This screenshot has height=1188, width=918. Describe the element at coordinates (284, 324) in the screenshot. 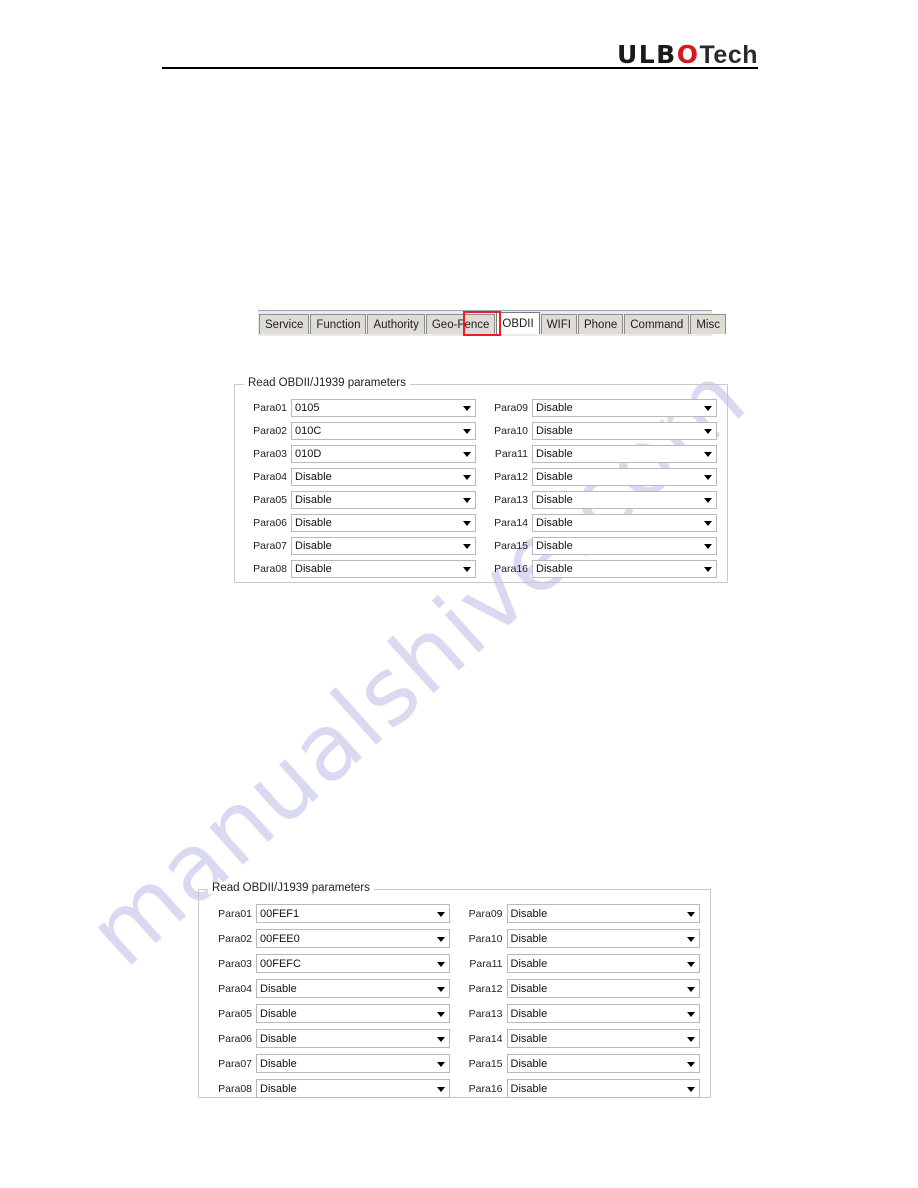

I see `tab-service: Service` at that location.